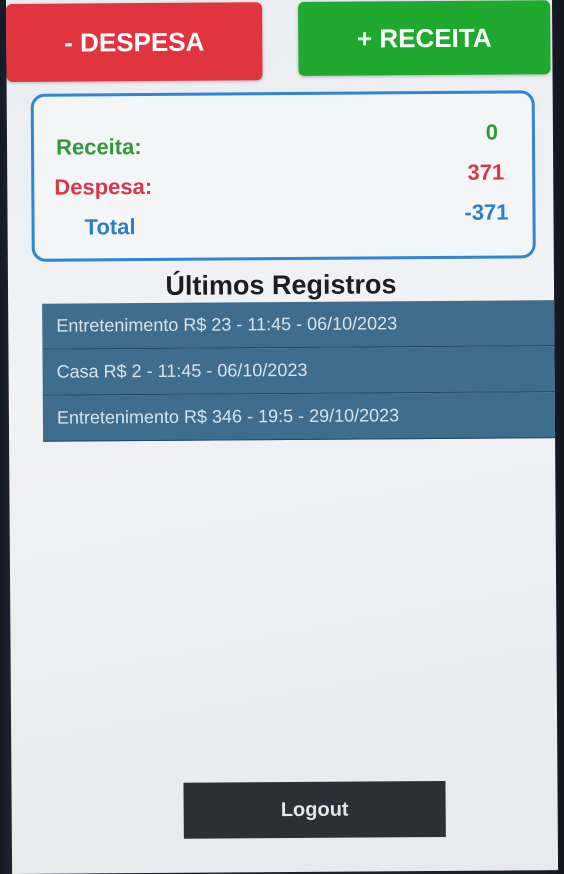 The height and width of the screenshot is (874, 564). I want to click on expense-value: 371, so click(486, 172).